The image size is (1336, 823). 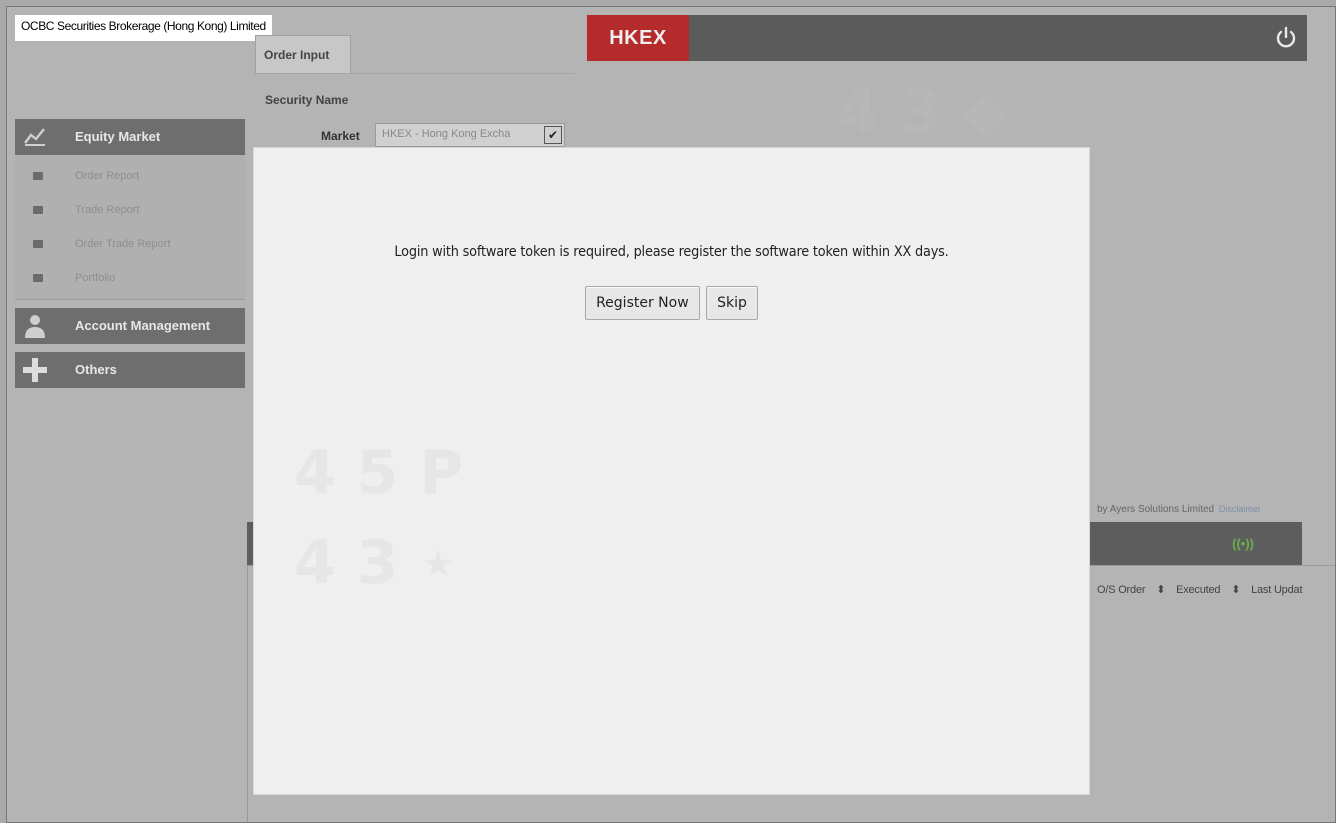 I want to click on dialog-watermark: 4 5 P, so click(x=379, y=473).